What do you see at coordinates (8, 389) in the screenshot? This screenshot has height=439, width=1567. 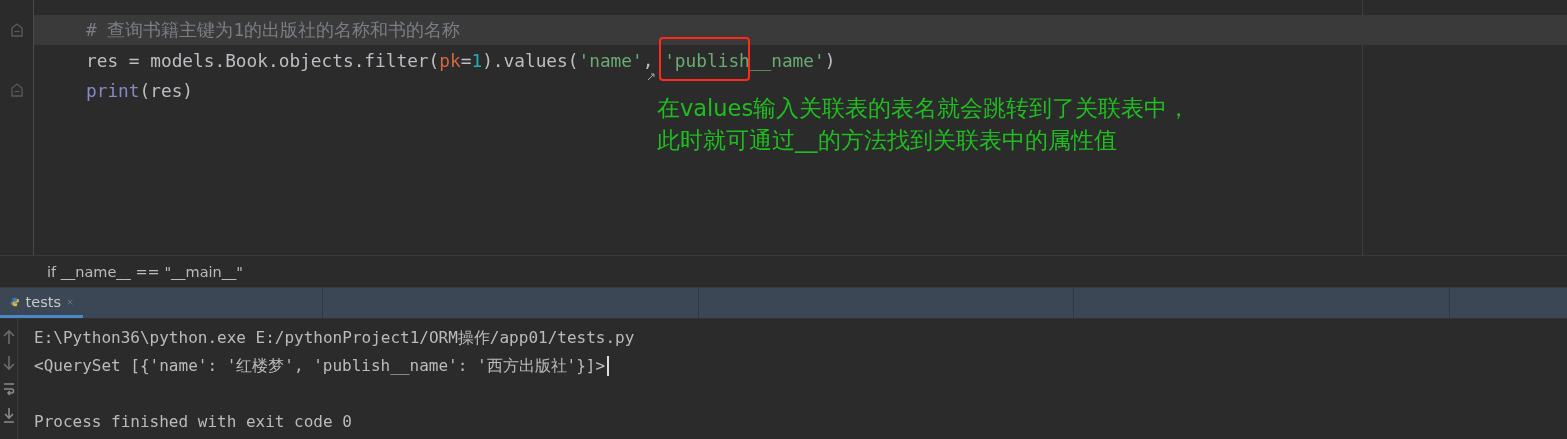 I see `soft-wrap-icon` at bounding box center [8, 389].